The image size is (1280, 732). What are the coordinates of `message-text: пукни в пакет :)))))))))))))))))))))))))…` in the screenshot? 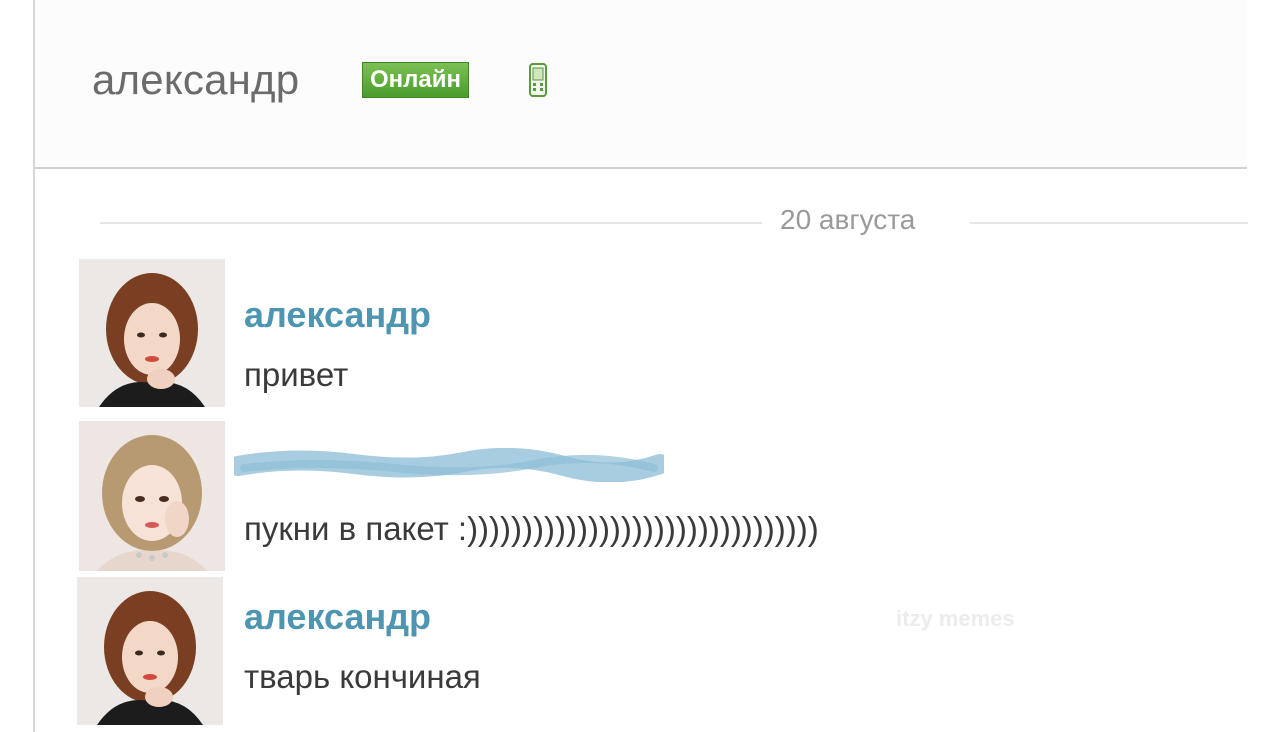 It's located at (531, 528).